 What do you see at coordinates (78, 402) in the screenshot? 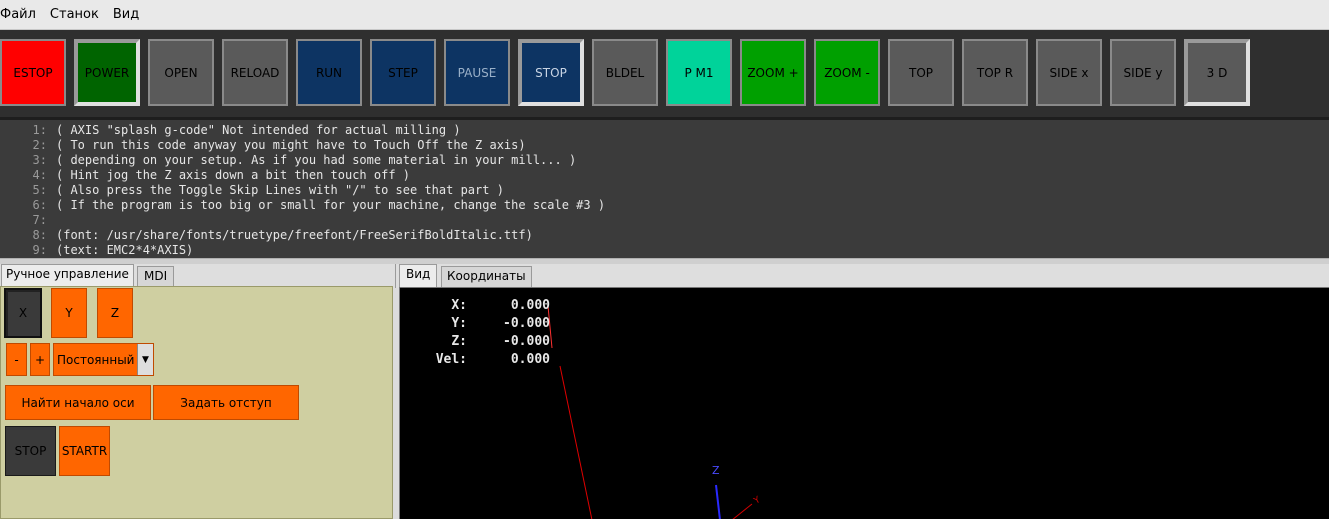
I see `home-axis-button: Найти начало оси` at bounding box center [78, 402].